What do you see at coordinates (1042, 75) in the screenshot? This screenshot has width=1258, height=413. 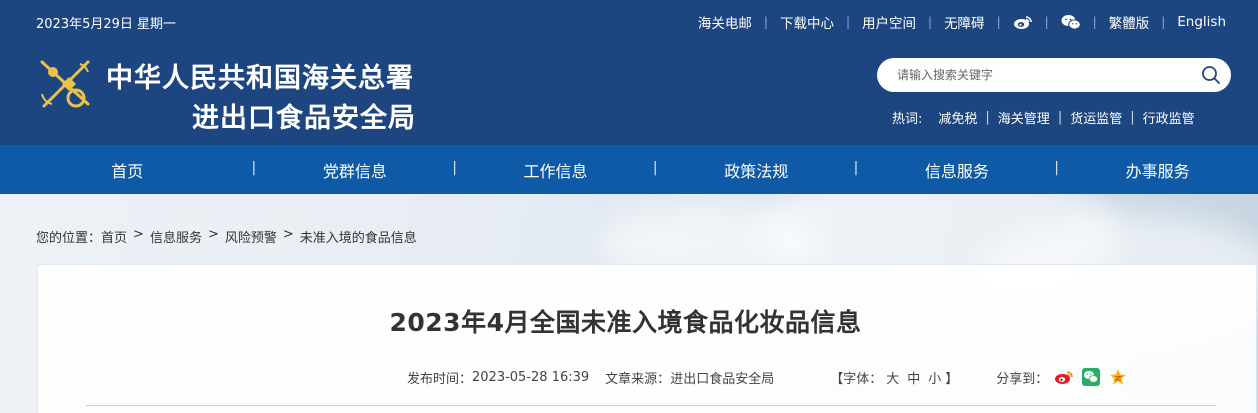 I see `search-input` at bounding box center [1042, 75].